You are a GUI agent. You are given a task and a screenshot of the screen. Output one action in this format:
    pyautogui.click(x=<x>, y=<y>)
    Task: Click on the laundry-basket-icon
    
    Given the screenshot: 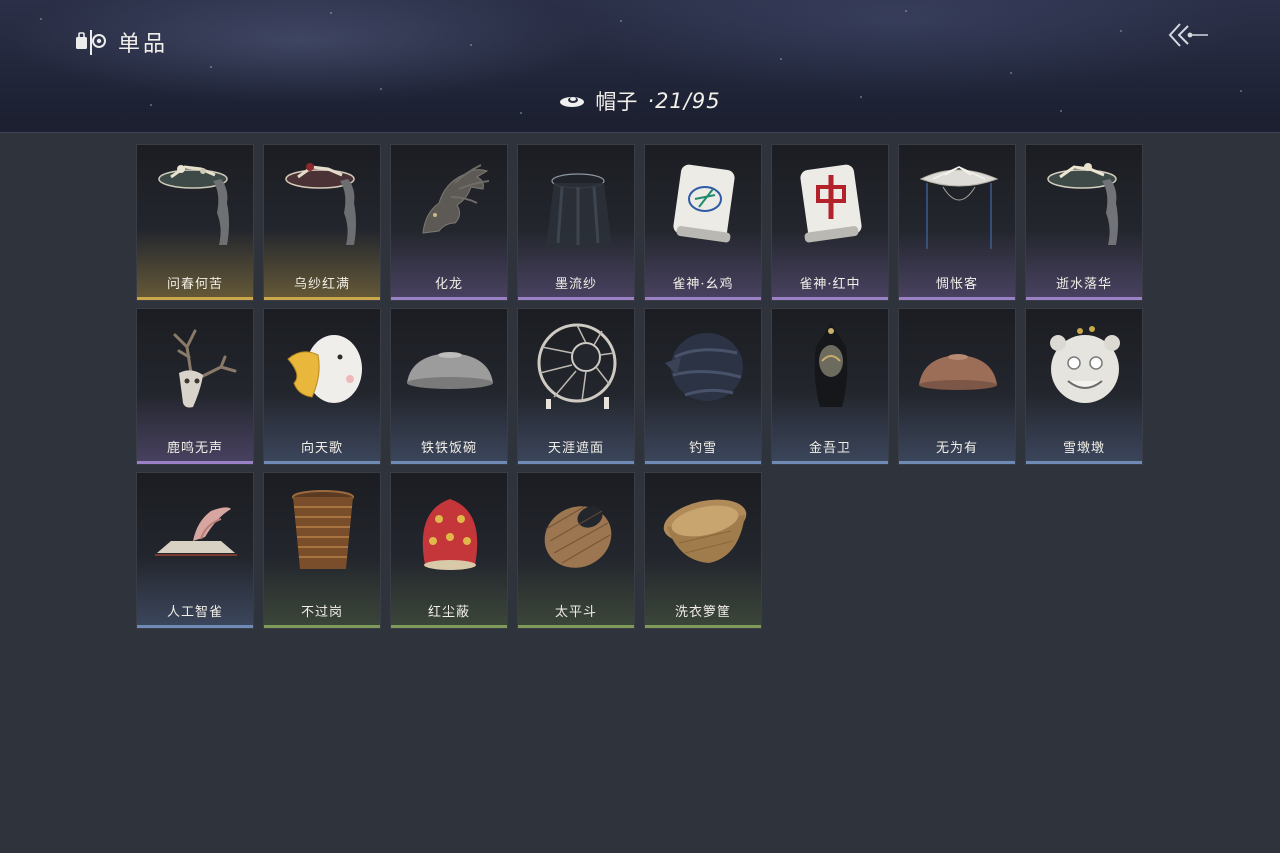 What is the action you would take?
    pyautogui.click(x=705, y=531)
    